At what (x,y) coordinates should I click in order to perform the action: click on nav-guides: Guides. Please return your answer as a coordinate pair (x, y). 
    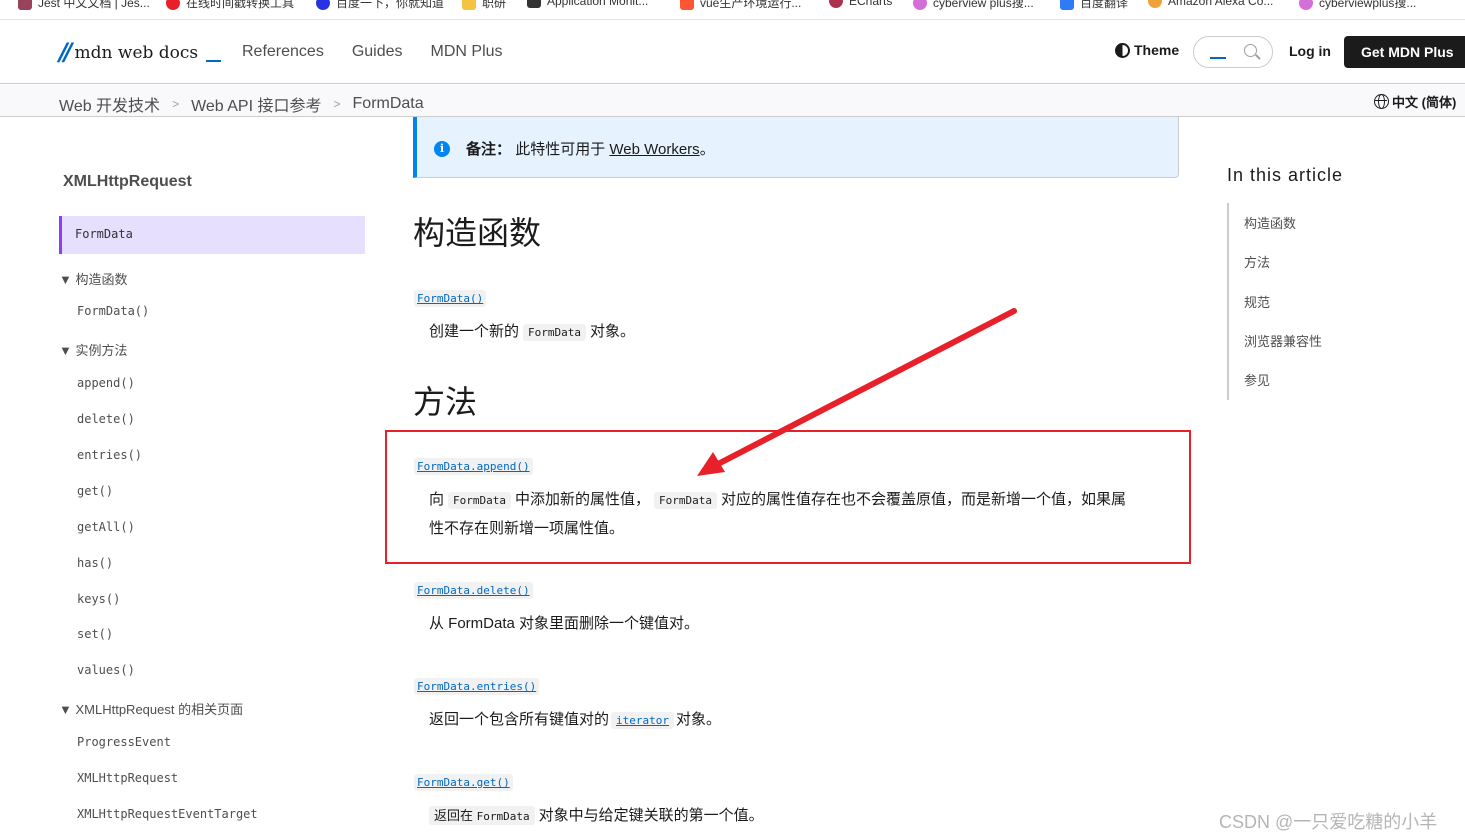
    Looking at the image, I should click on (377, 52).